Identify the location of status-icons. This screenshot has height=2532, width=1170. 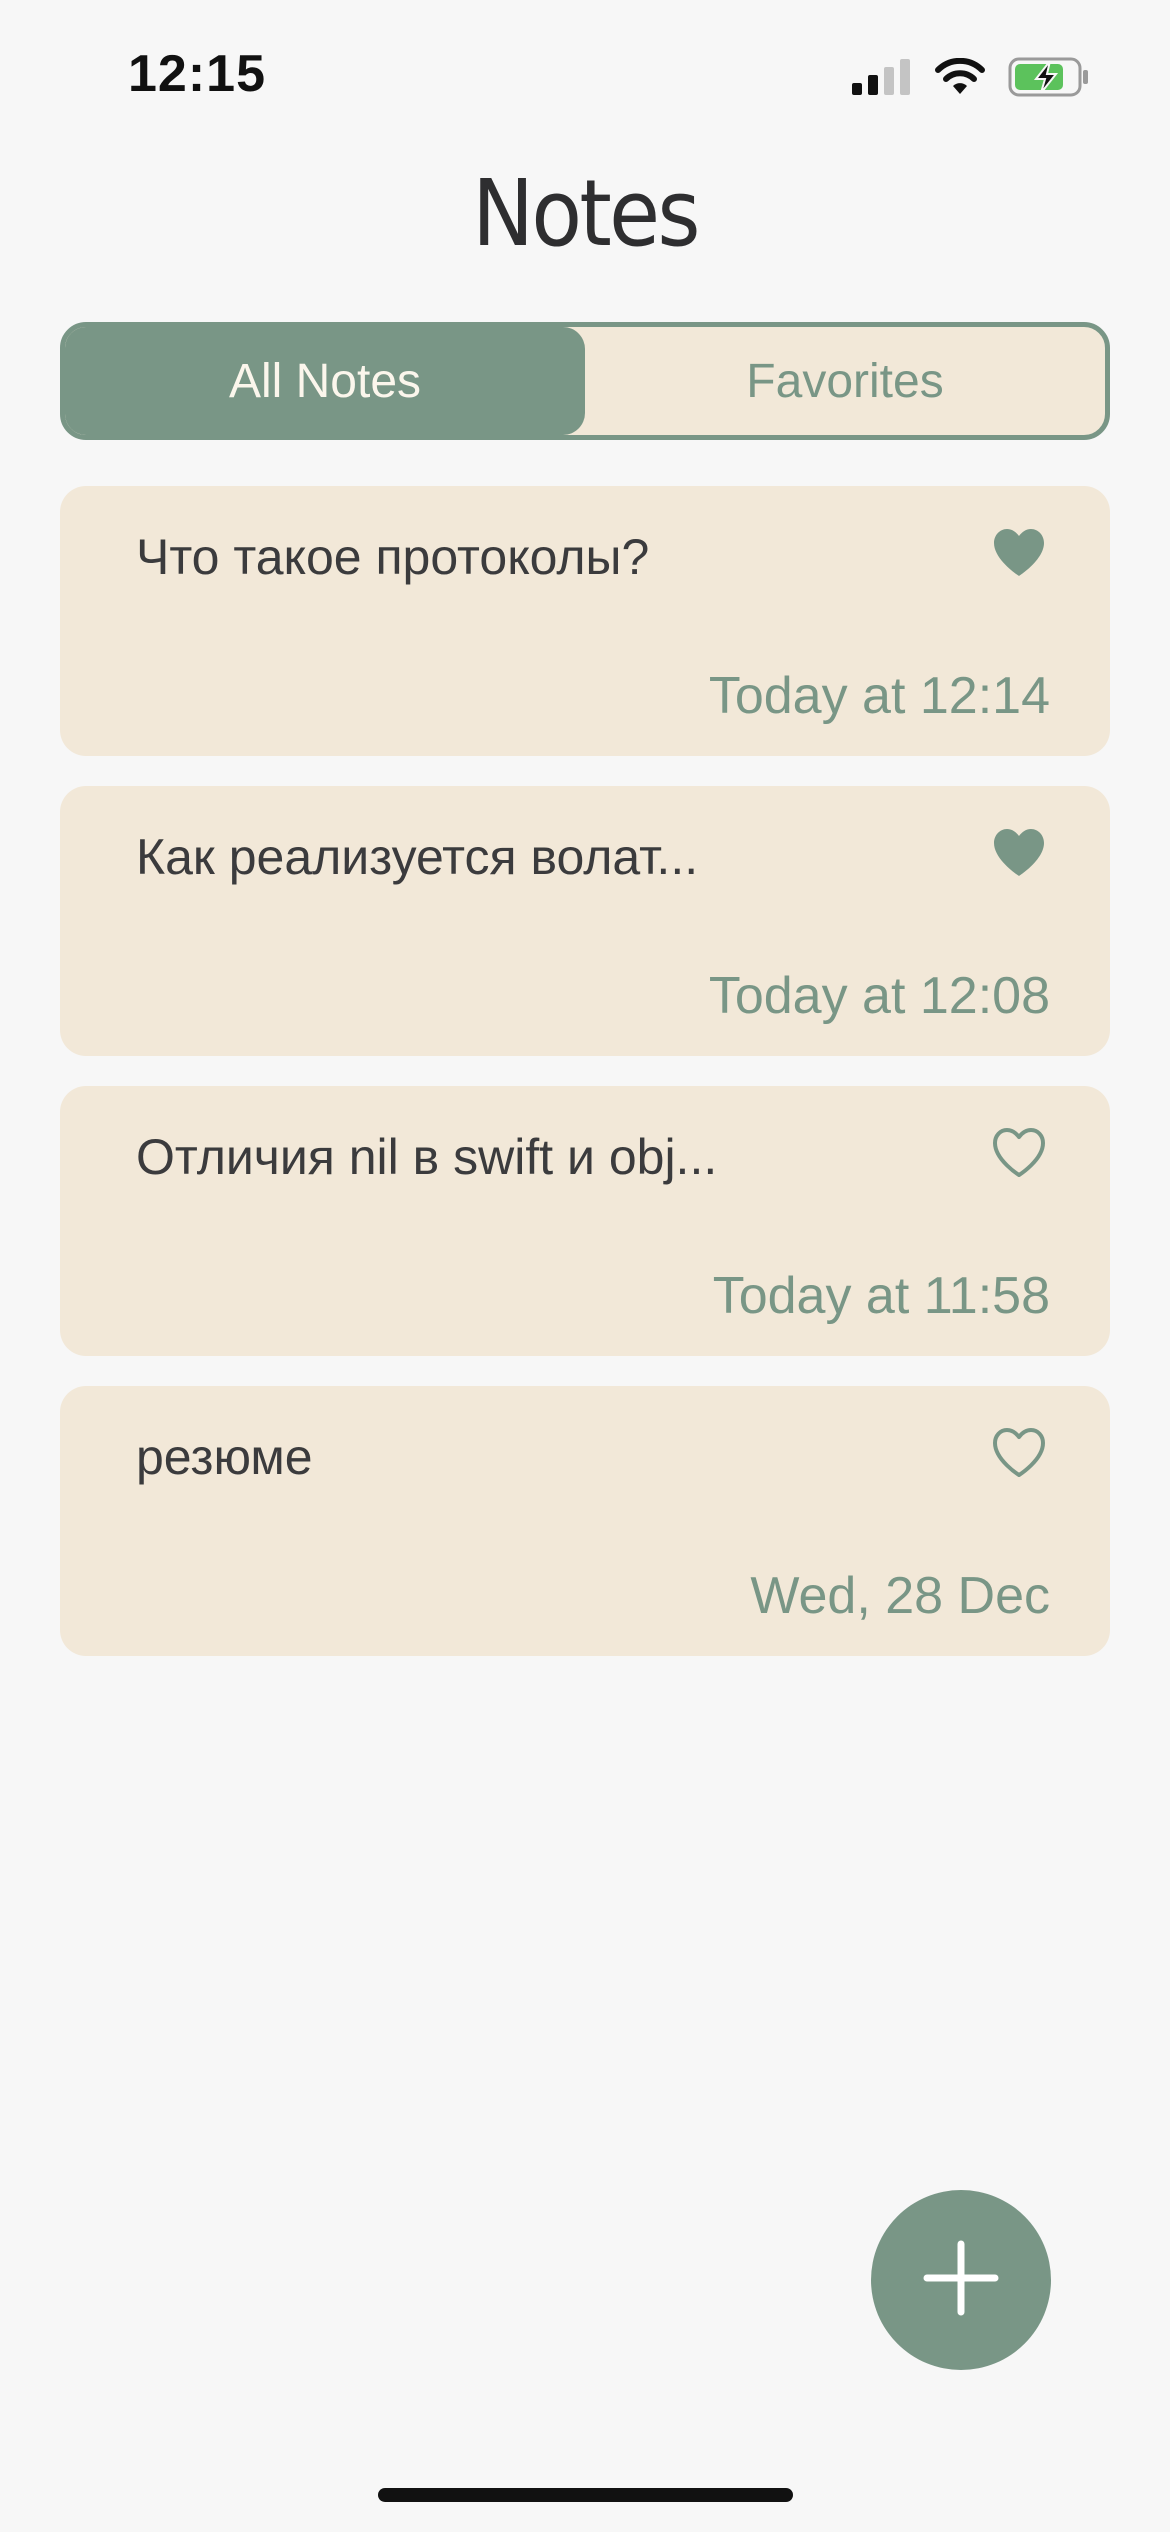
(971, 77).